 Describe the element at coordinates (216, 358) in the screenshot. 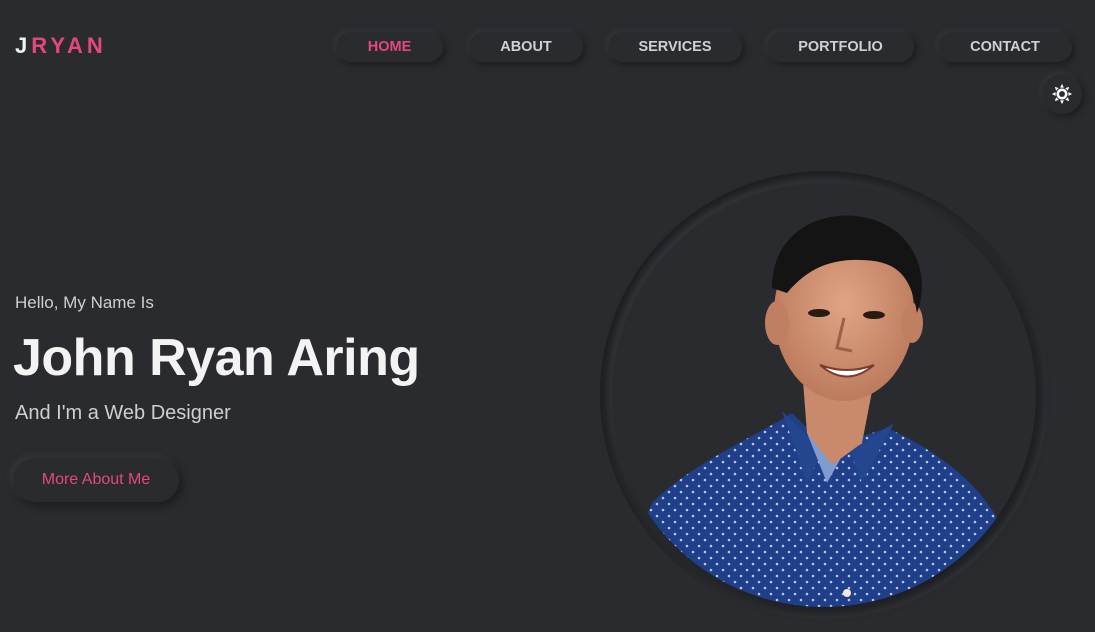

I see `hero-name: John Ryan Aring` at that location.